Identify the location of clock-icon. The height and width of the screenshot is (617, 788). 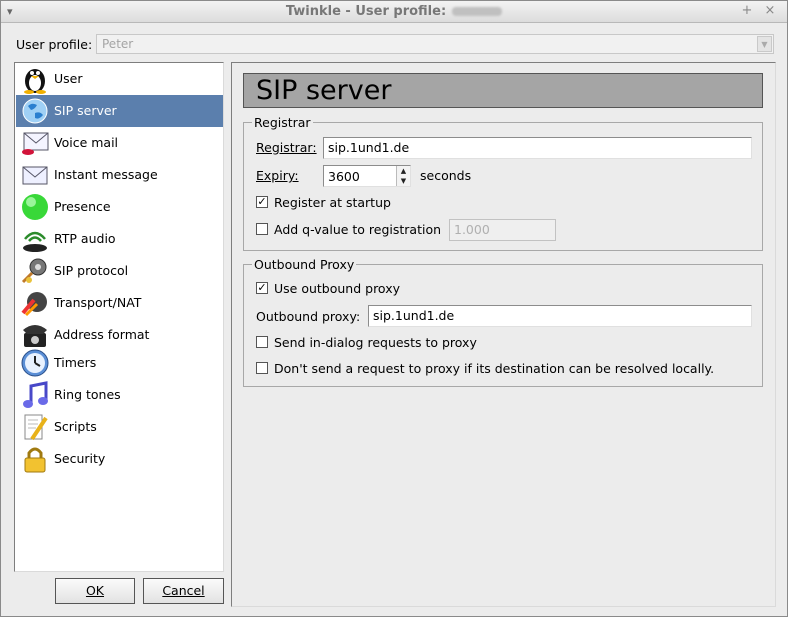
(35, 363).